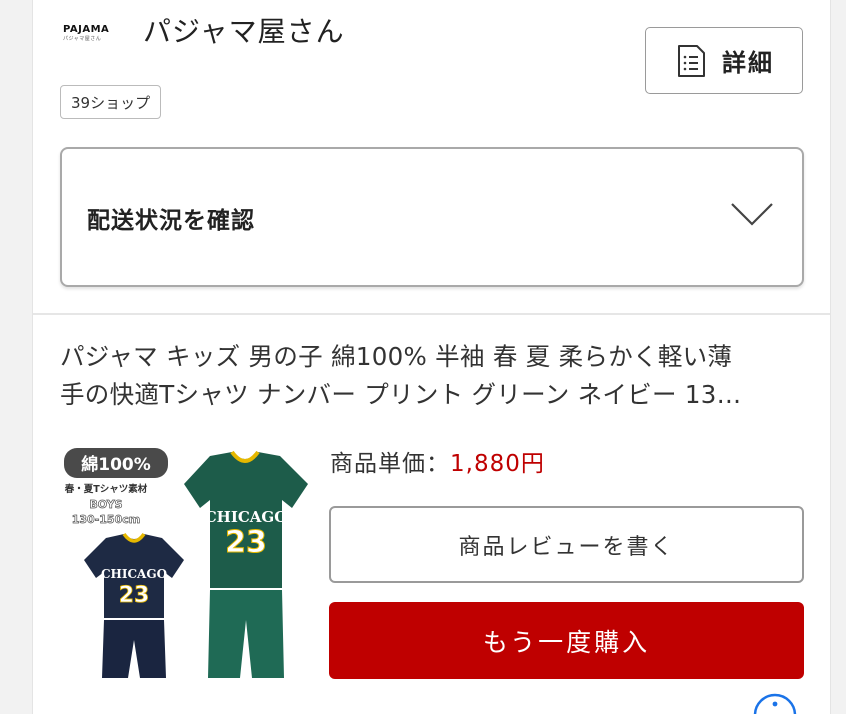 The image size is (846, 714). I want to click on navy-shirt-number: 23, so click(134, 595).